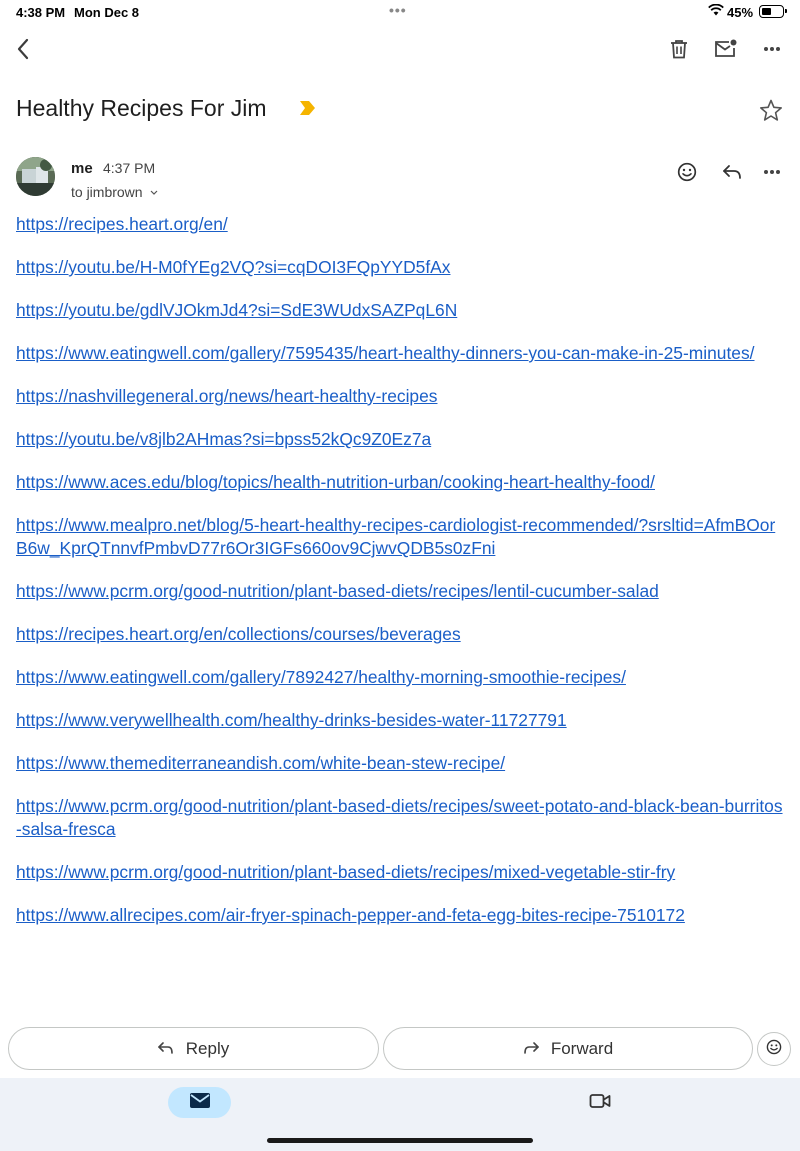 The width and height of the screenshot is (800, 1151). What do you see at coordinates (154, 190) in the screenshot?
I see `chevron-down-icon` at bounding box center [154, 190].